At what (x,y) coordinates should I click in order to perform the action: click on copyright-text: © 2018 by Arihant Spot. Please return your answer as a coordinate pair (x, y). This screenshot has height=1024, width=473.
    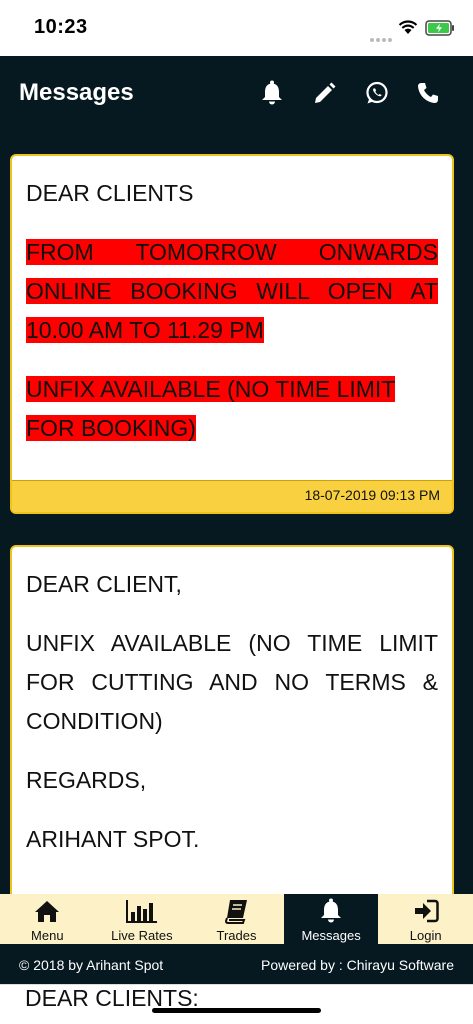
    Looking at the image, I should click on (91, 965).